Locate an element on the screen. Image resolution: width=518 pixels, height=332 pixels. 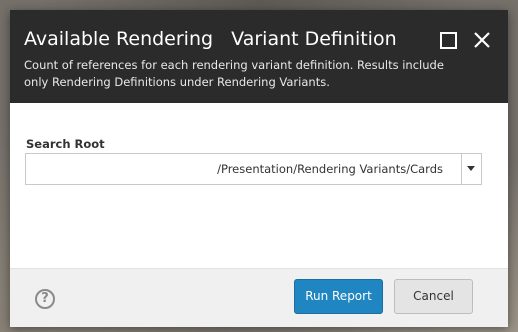
close-button is located at coordinates (482, 40).